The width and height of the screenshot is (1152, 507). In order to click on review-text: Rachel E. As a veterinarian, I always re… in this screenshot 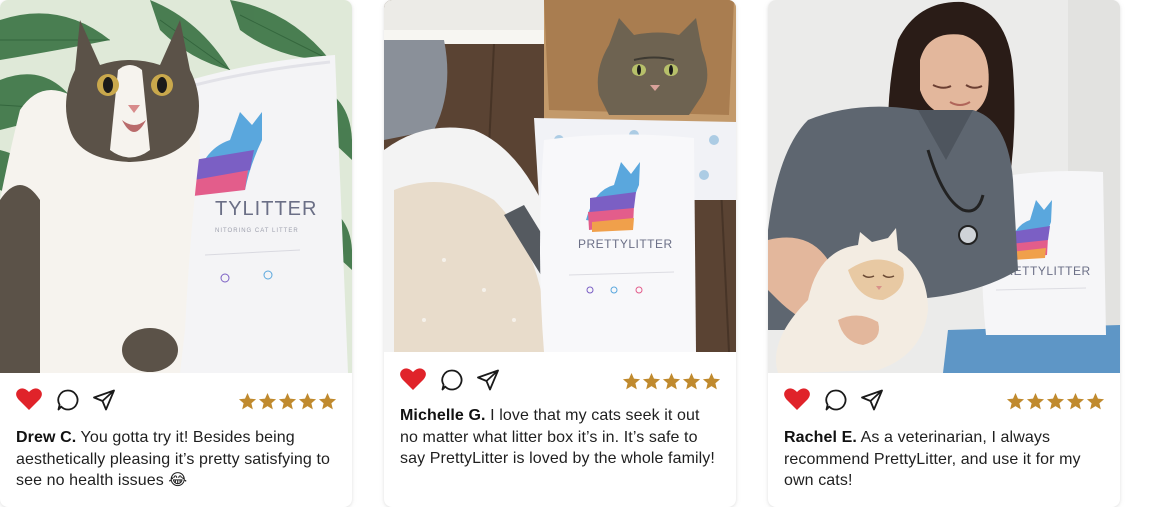, I will do `click(944, 459)`.